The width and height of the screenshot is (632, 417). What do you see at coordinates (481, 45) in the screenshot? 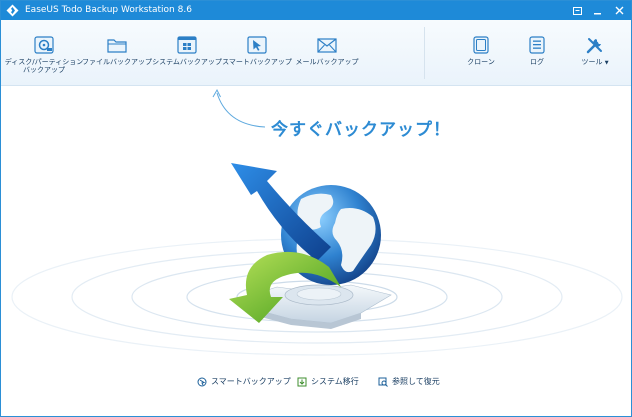
I see `clone-icon` at bounding box center [481, 45].